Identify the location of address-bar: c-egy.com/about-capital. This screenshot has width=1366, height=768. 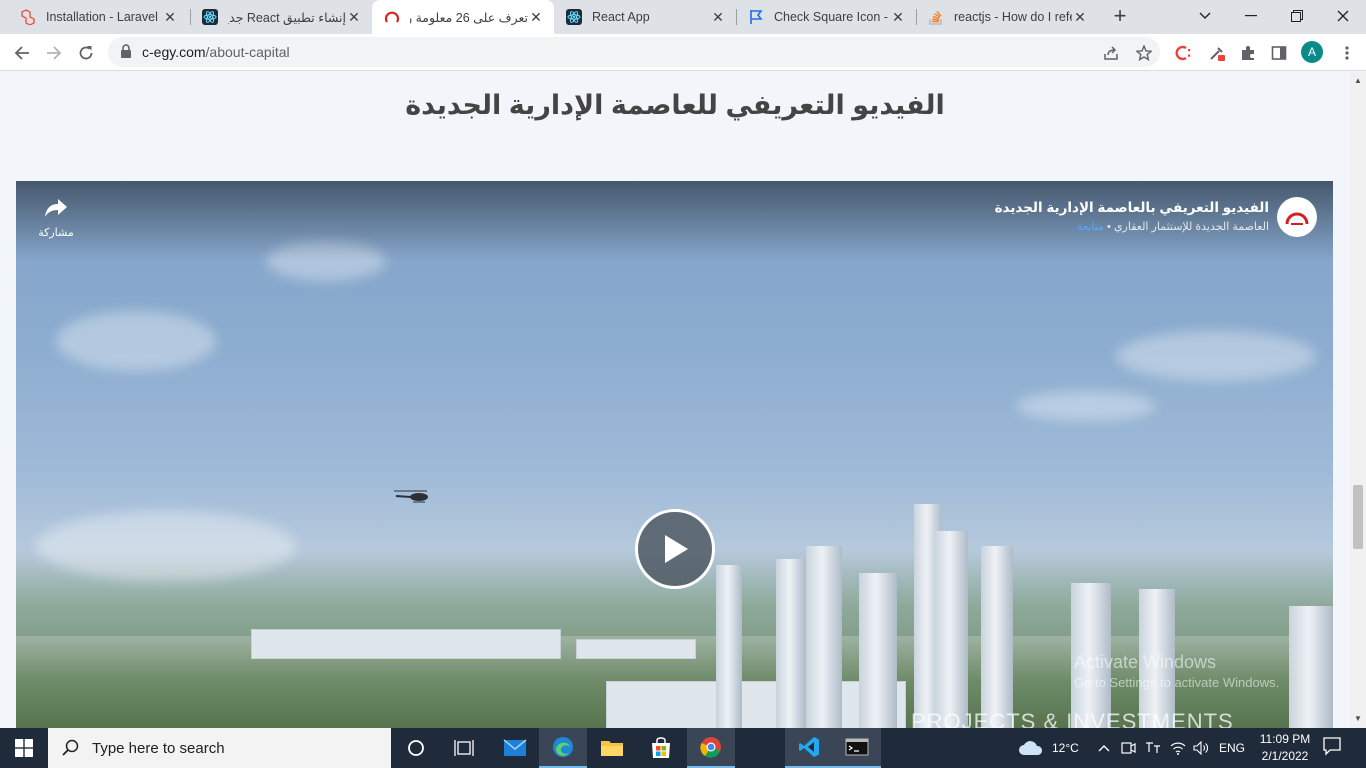
(634, 52).